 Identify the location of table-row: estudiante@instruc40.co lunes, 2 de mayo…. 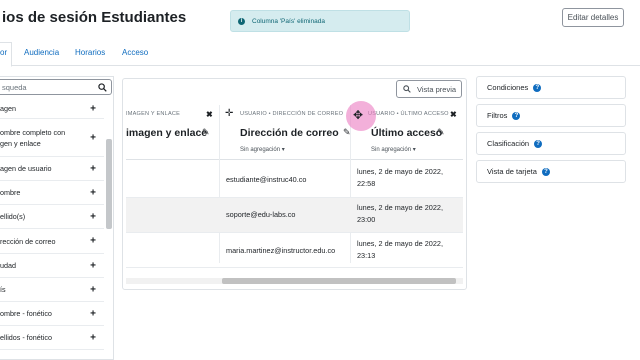
(294, 179).